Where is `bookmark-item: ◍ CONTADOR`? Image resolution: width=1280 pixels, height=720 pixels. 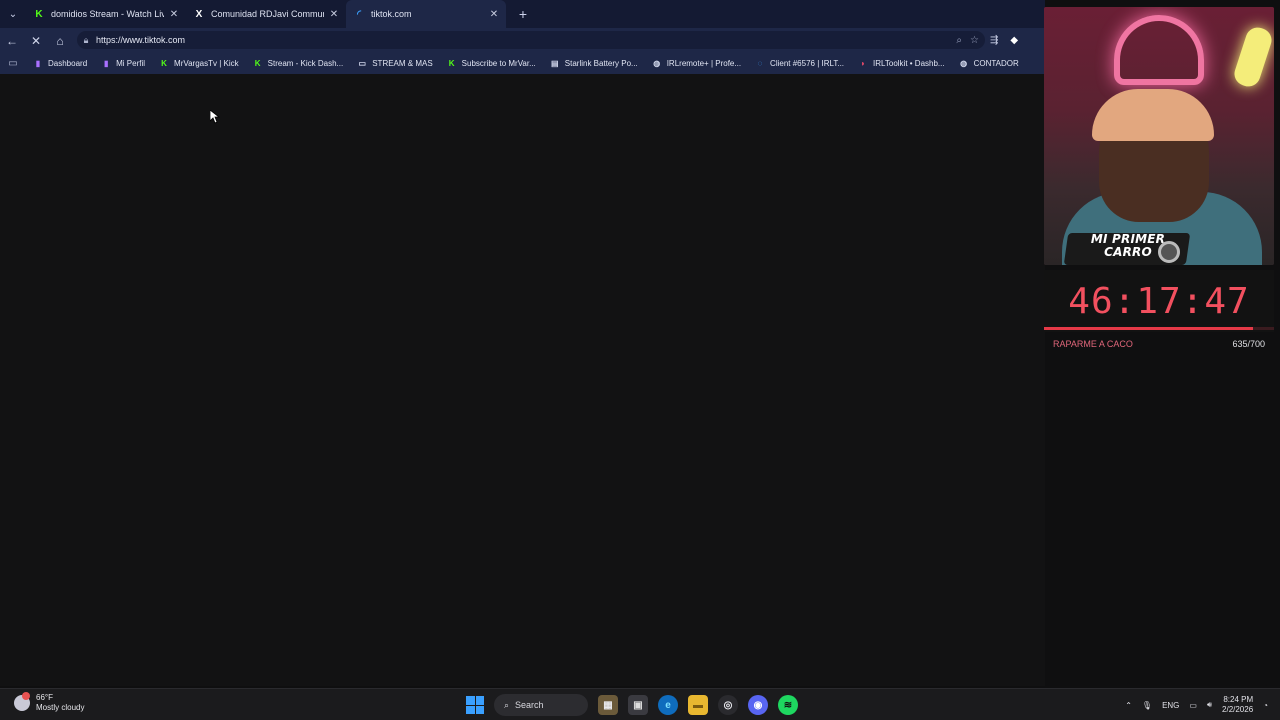
bookmark-item: ◍ CONTADOR is located at coordinates (989, 63).